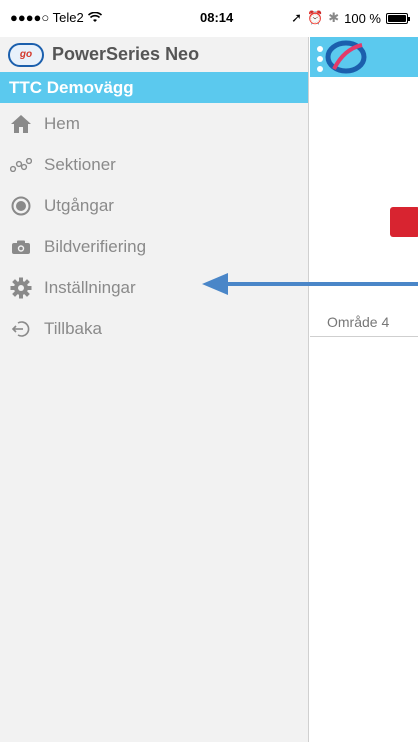 Image resolution: width=418 pixels, height=742 pixels. Describe the element at coordinates (21, 124) in the screenshot. I see `home-icon` at that location.